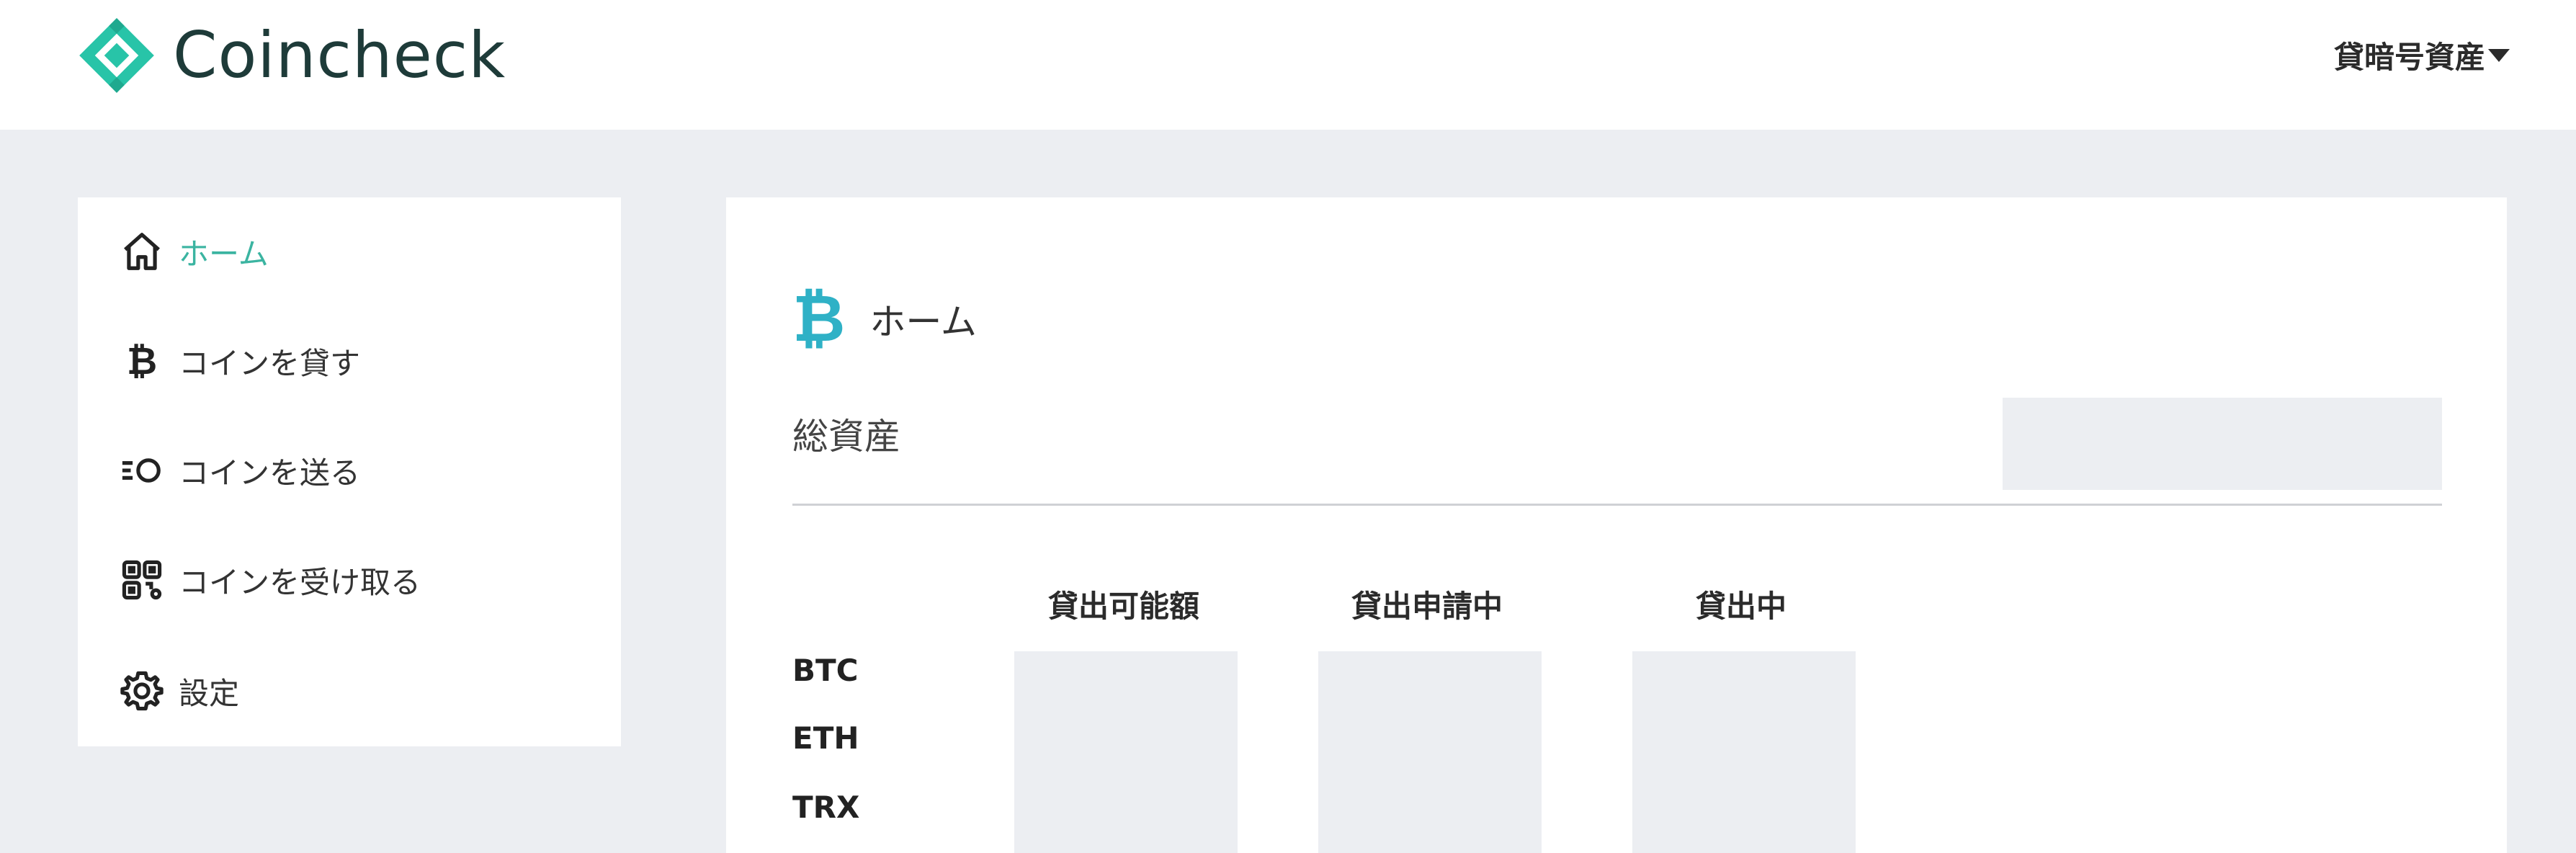 The height and width of the screenshot is (853, 2576). I want to click on account-menu-dropdown: 貸暗号資産, so click(2422, 55).